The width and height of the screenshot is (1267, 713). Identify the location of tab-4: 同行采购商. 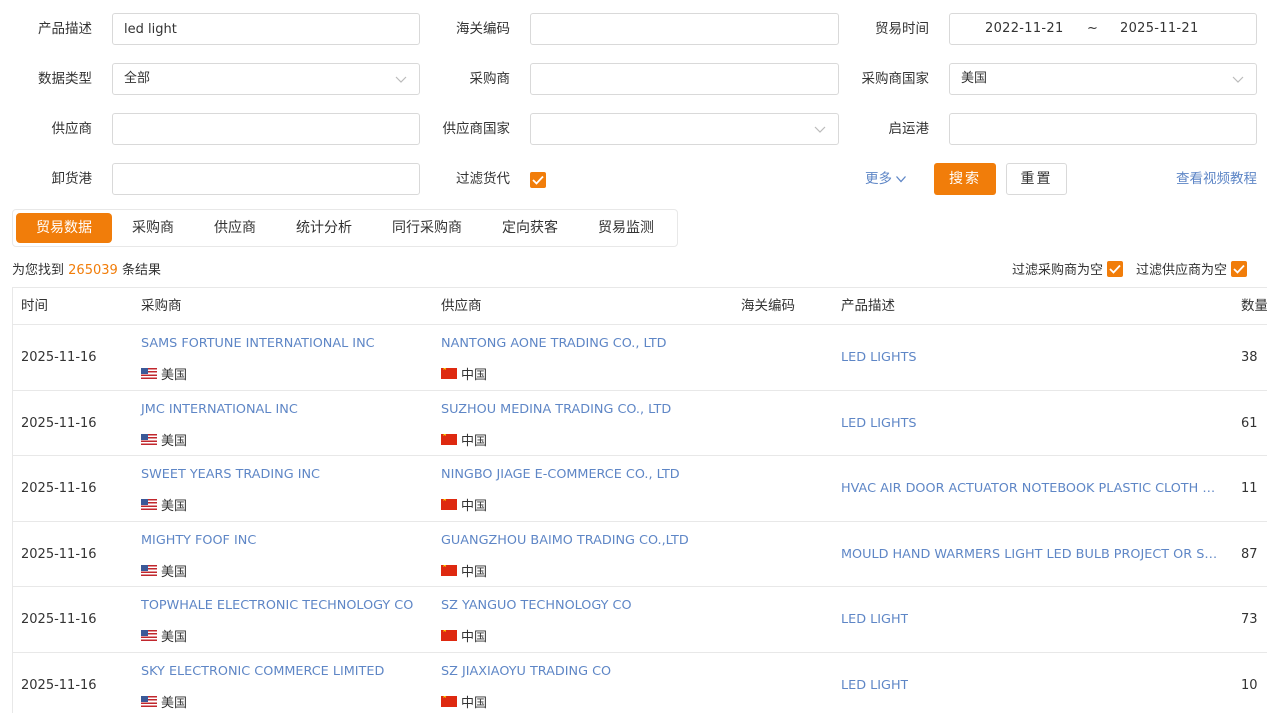
(427, 228).